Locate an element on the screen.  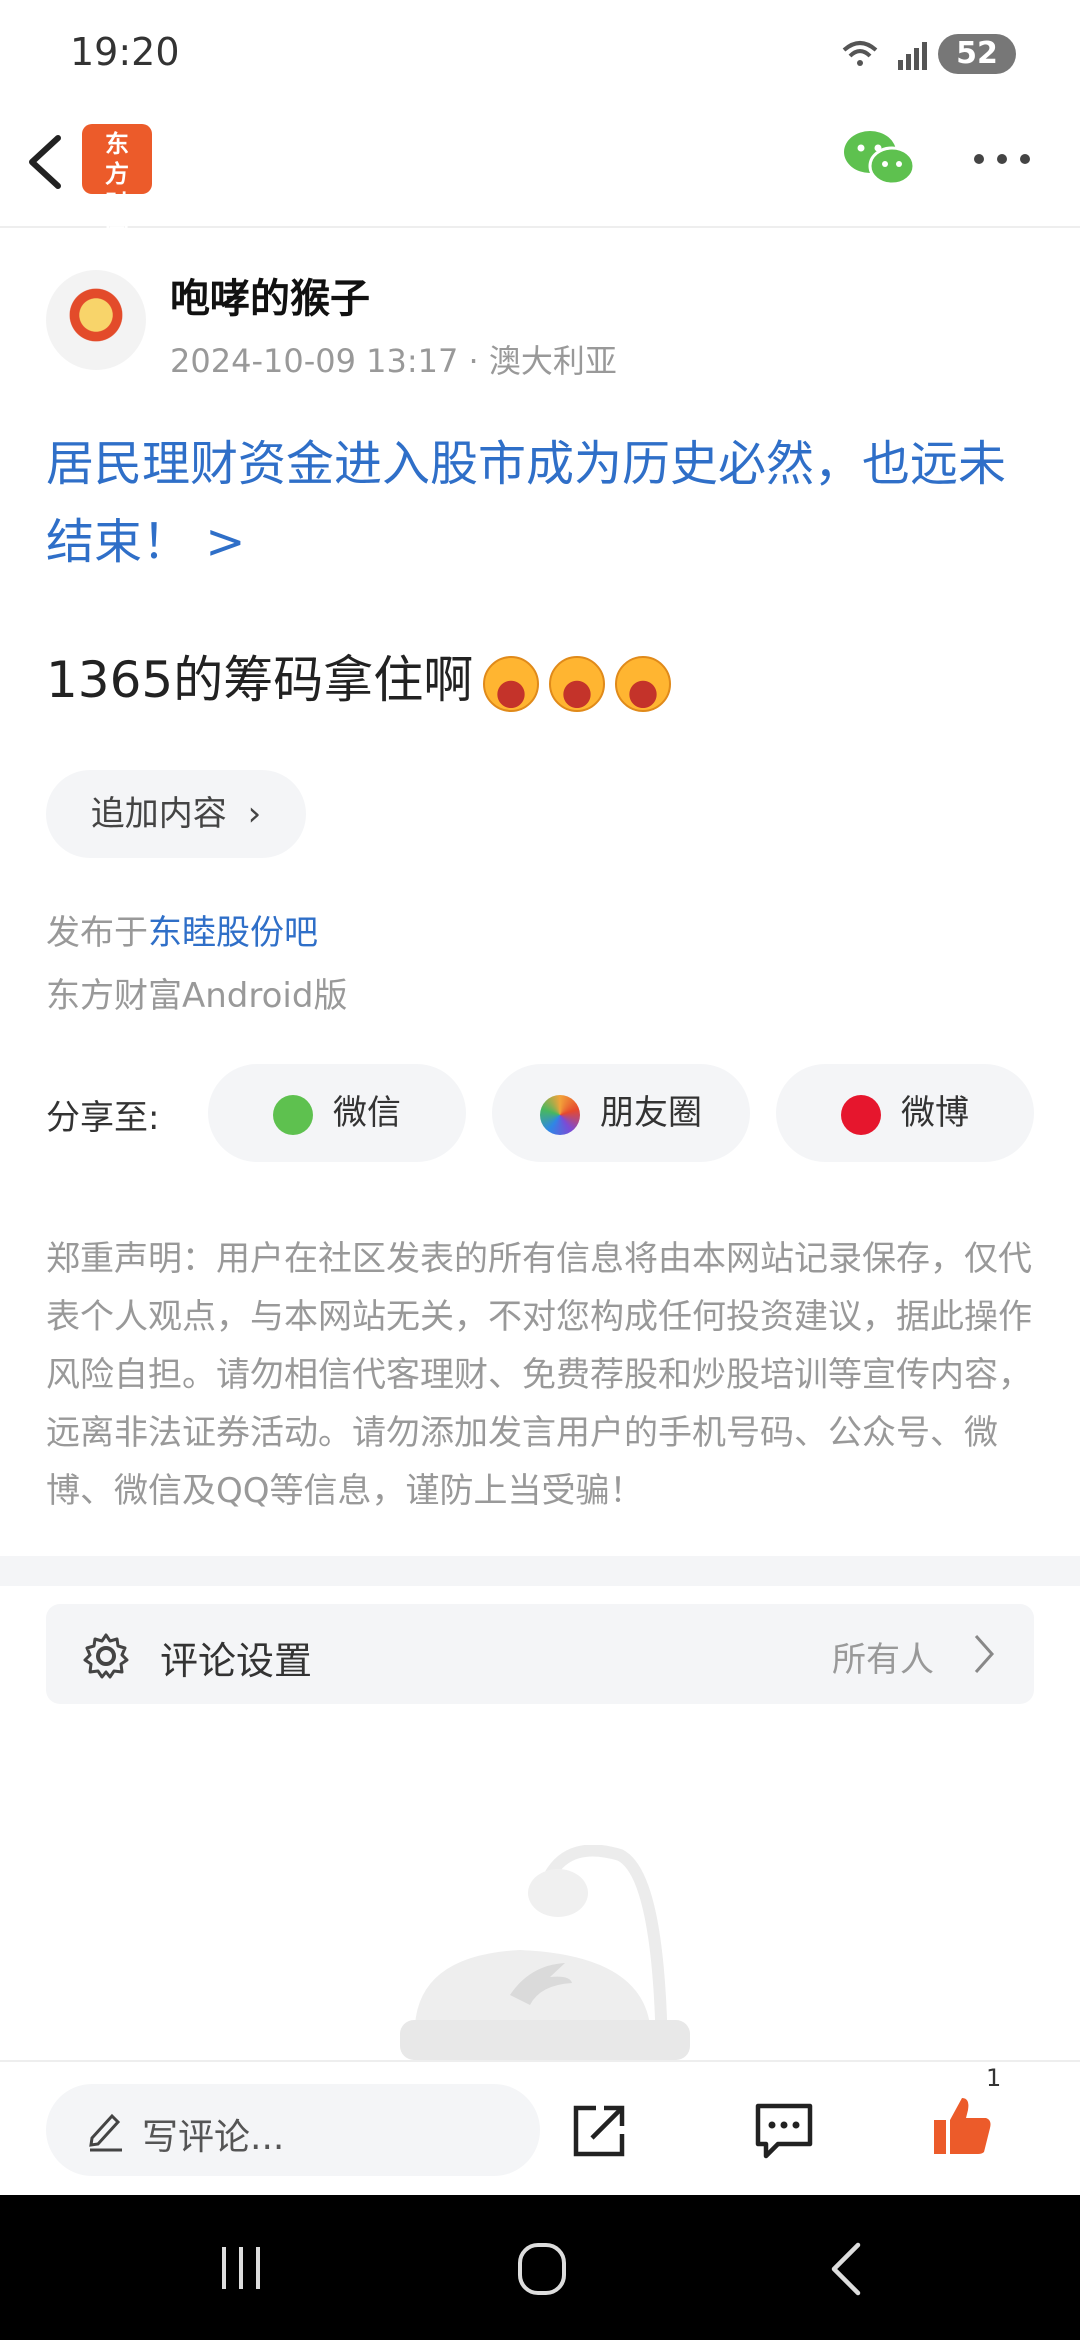
recent-apps-icon is located at coordinates (241, 2268).